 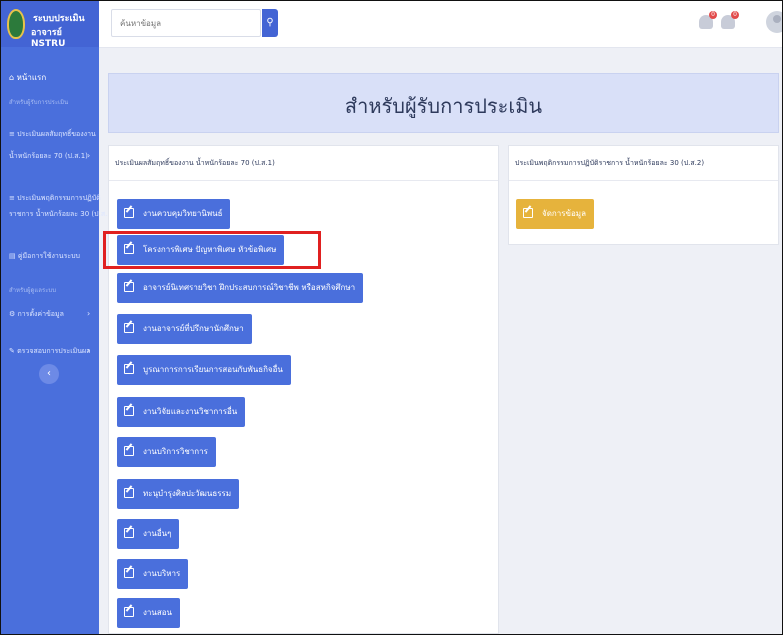 I want to click on message-badge: 0, so click(x=735, y=15).